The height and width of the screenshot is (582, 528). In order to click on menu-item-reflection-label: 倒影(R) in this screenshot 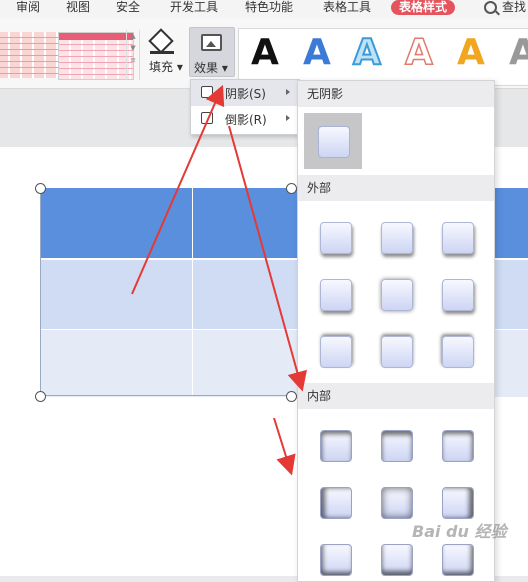, I will do `click(246, 120)`.